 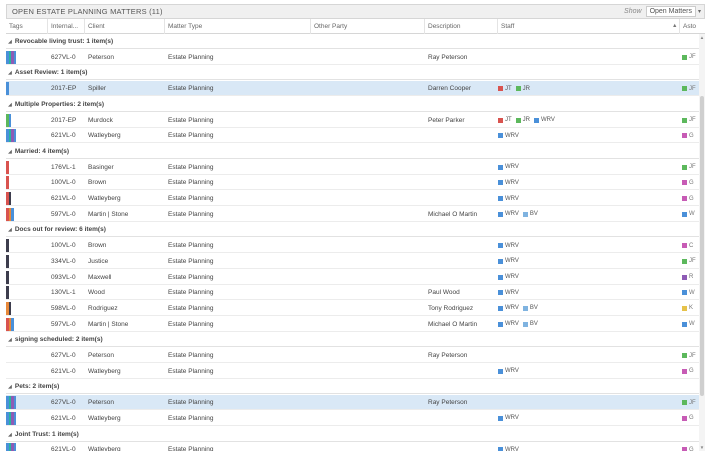 I want to click on assigned-cell: G, so click(x=688, y=182).